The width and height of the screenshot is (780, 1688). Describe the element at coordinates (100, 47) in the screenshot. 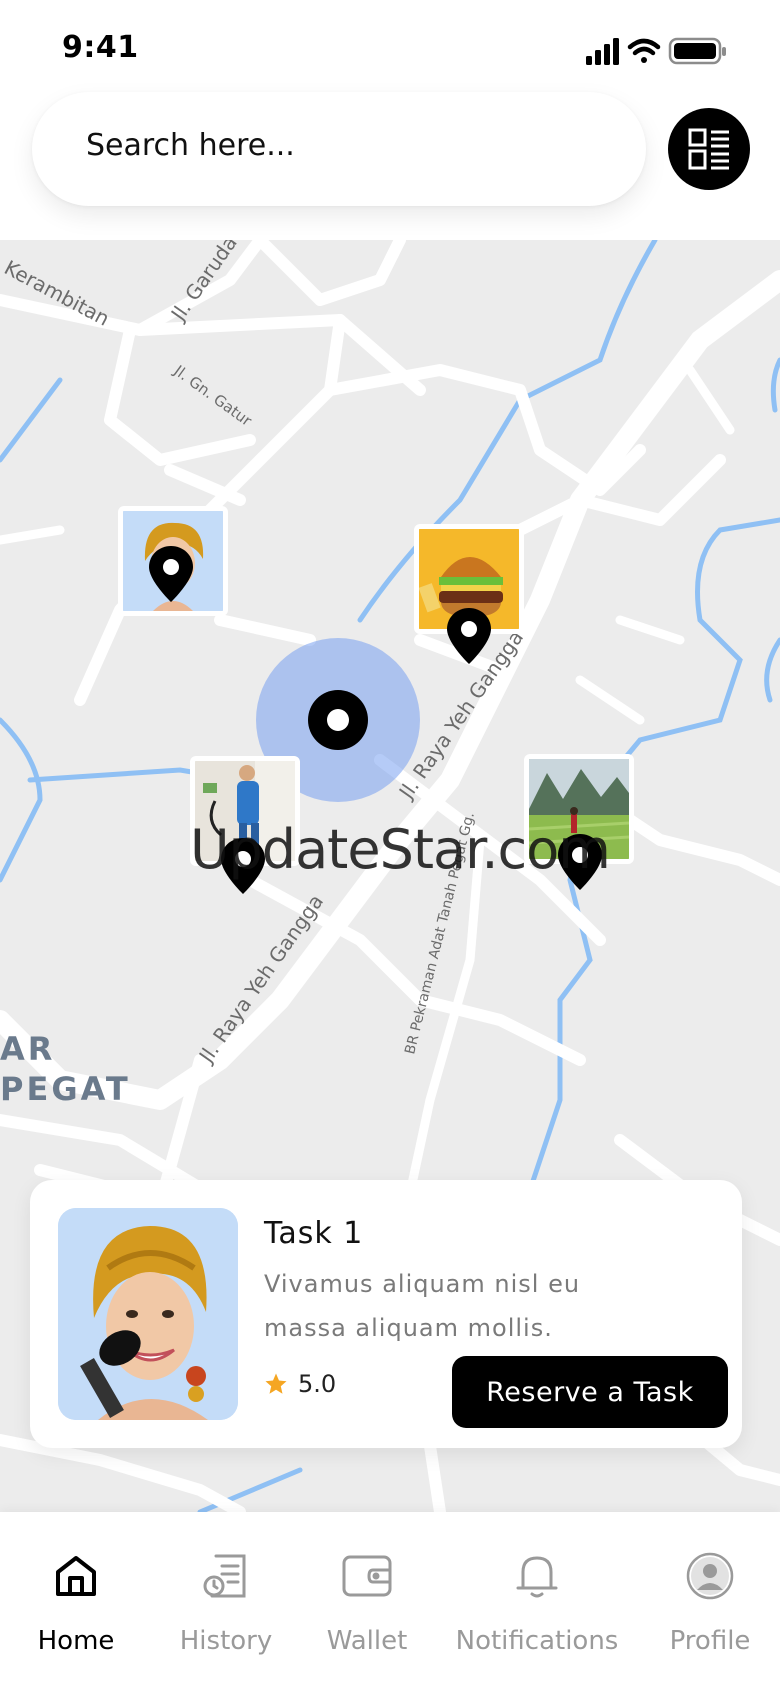

I see `status-time: 9:41` at that location.